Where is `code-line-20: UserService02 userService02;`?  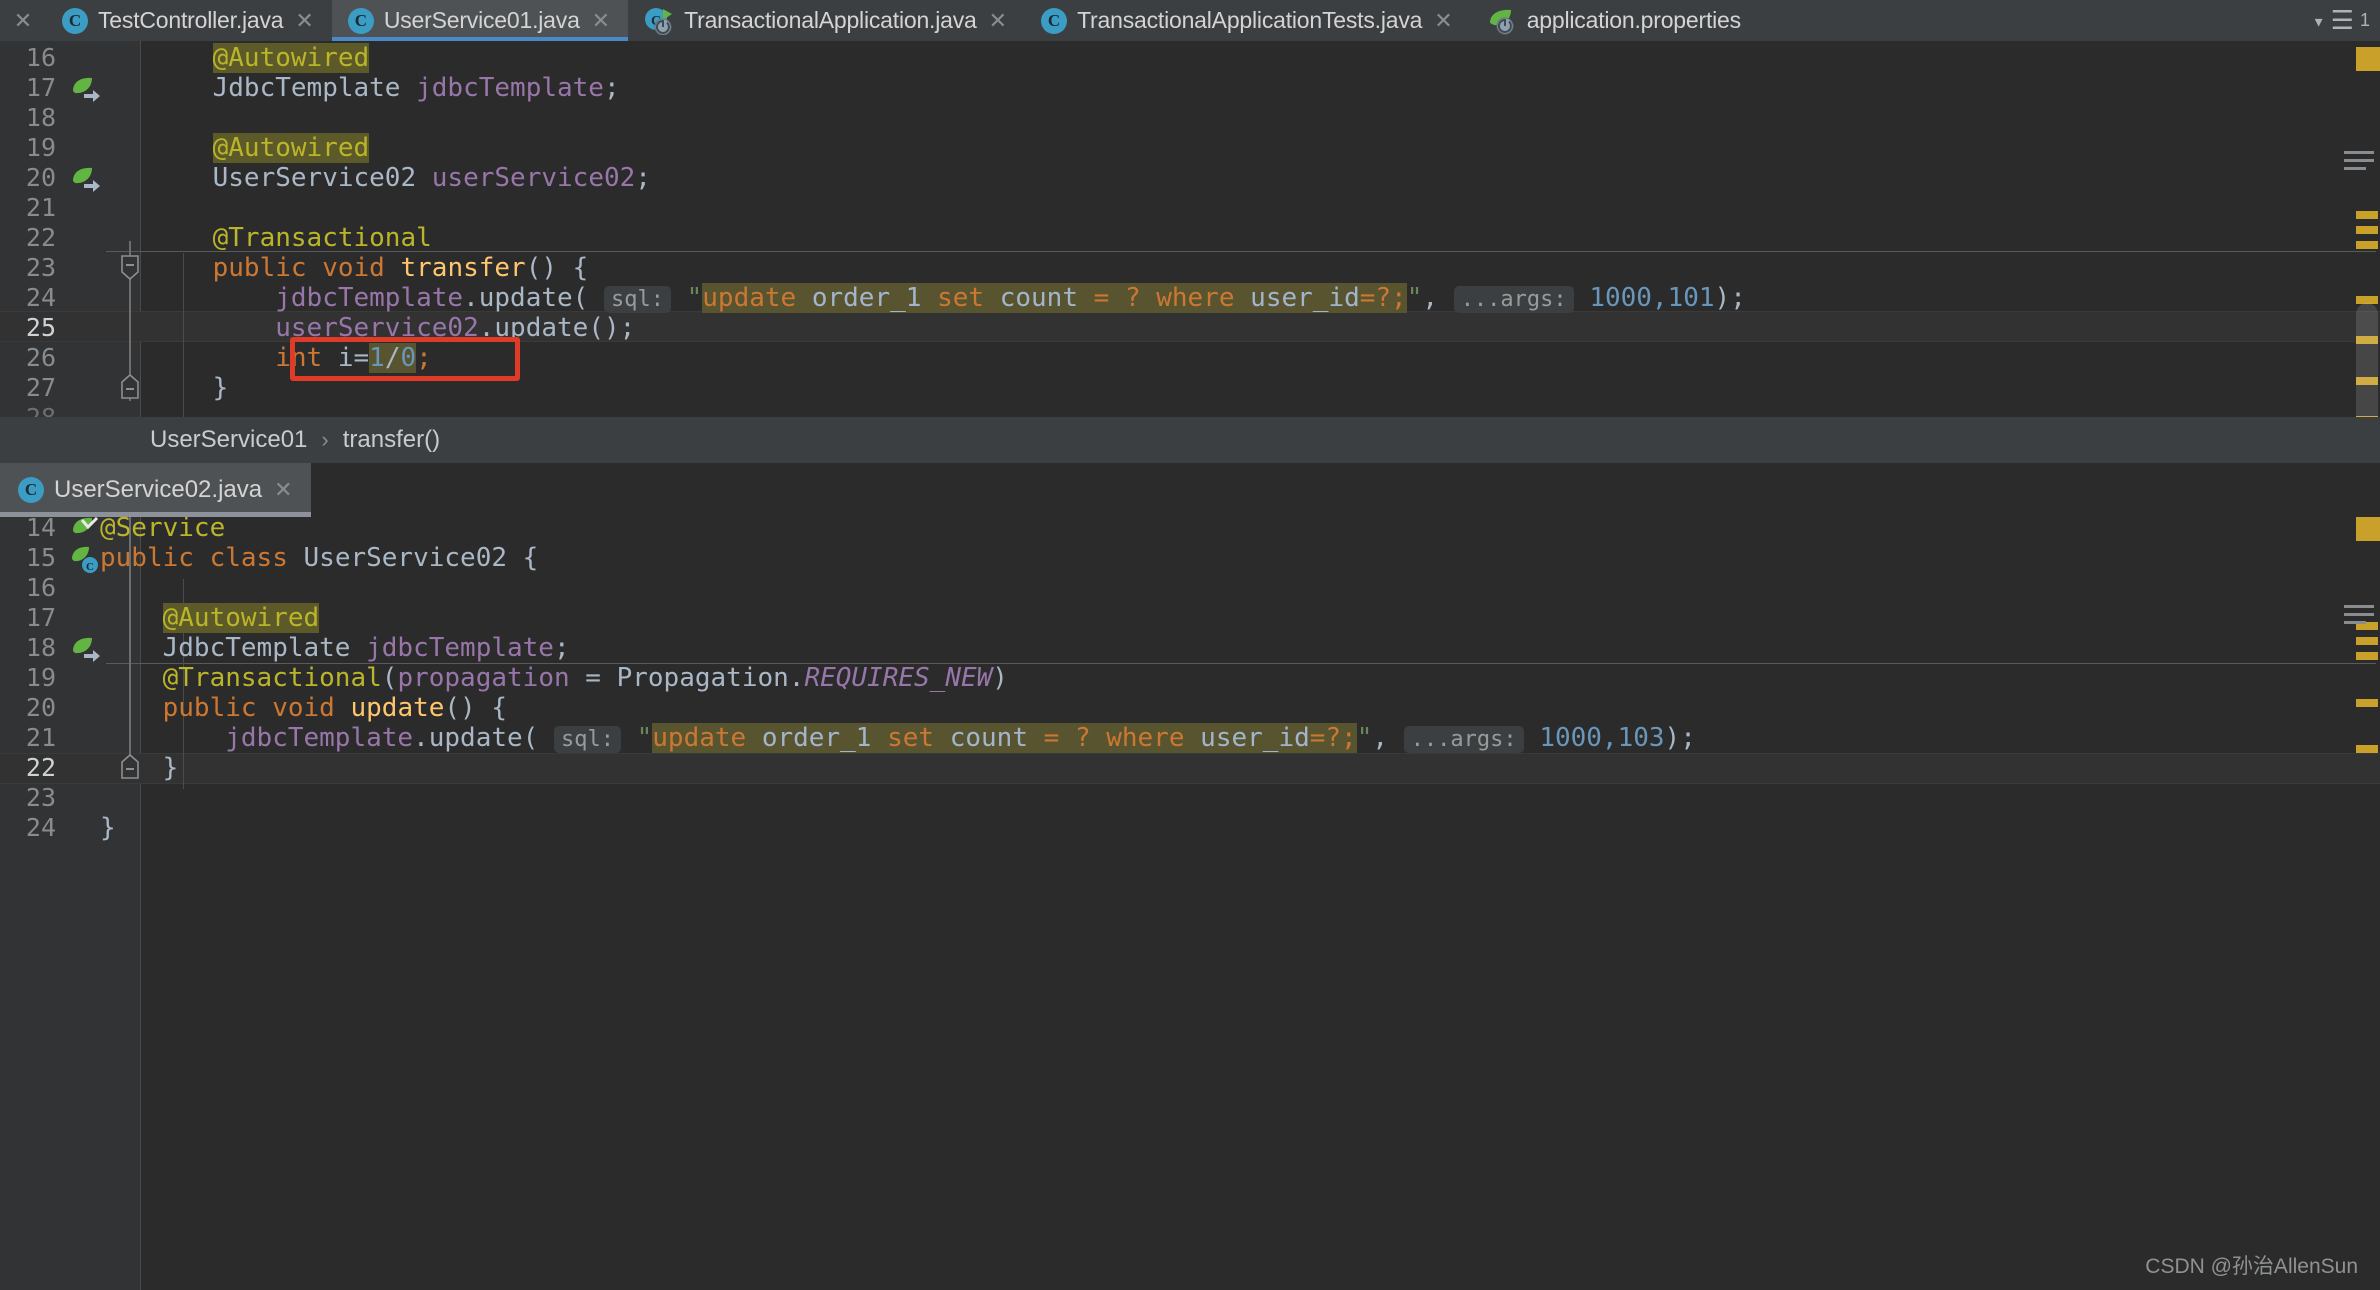
code-line-20: UserService02 userService02; is located at coordinates (400, 178).